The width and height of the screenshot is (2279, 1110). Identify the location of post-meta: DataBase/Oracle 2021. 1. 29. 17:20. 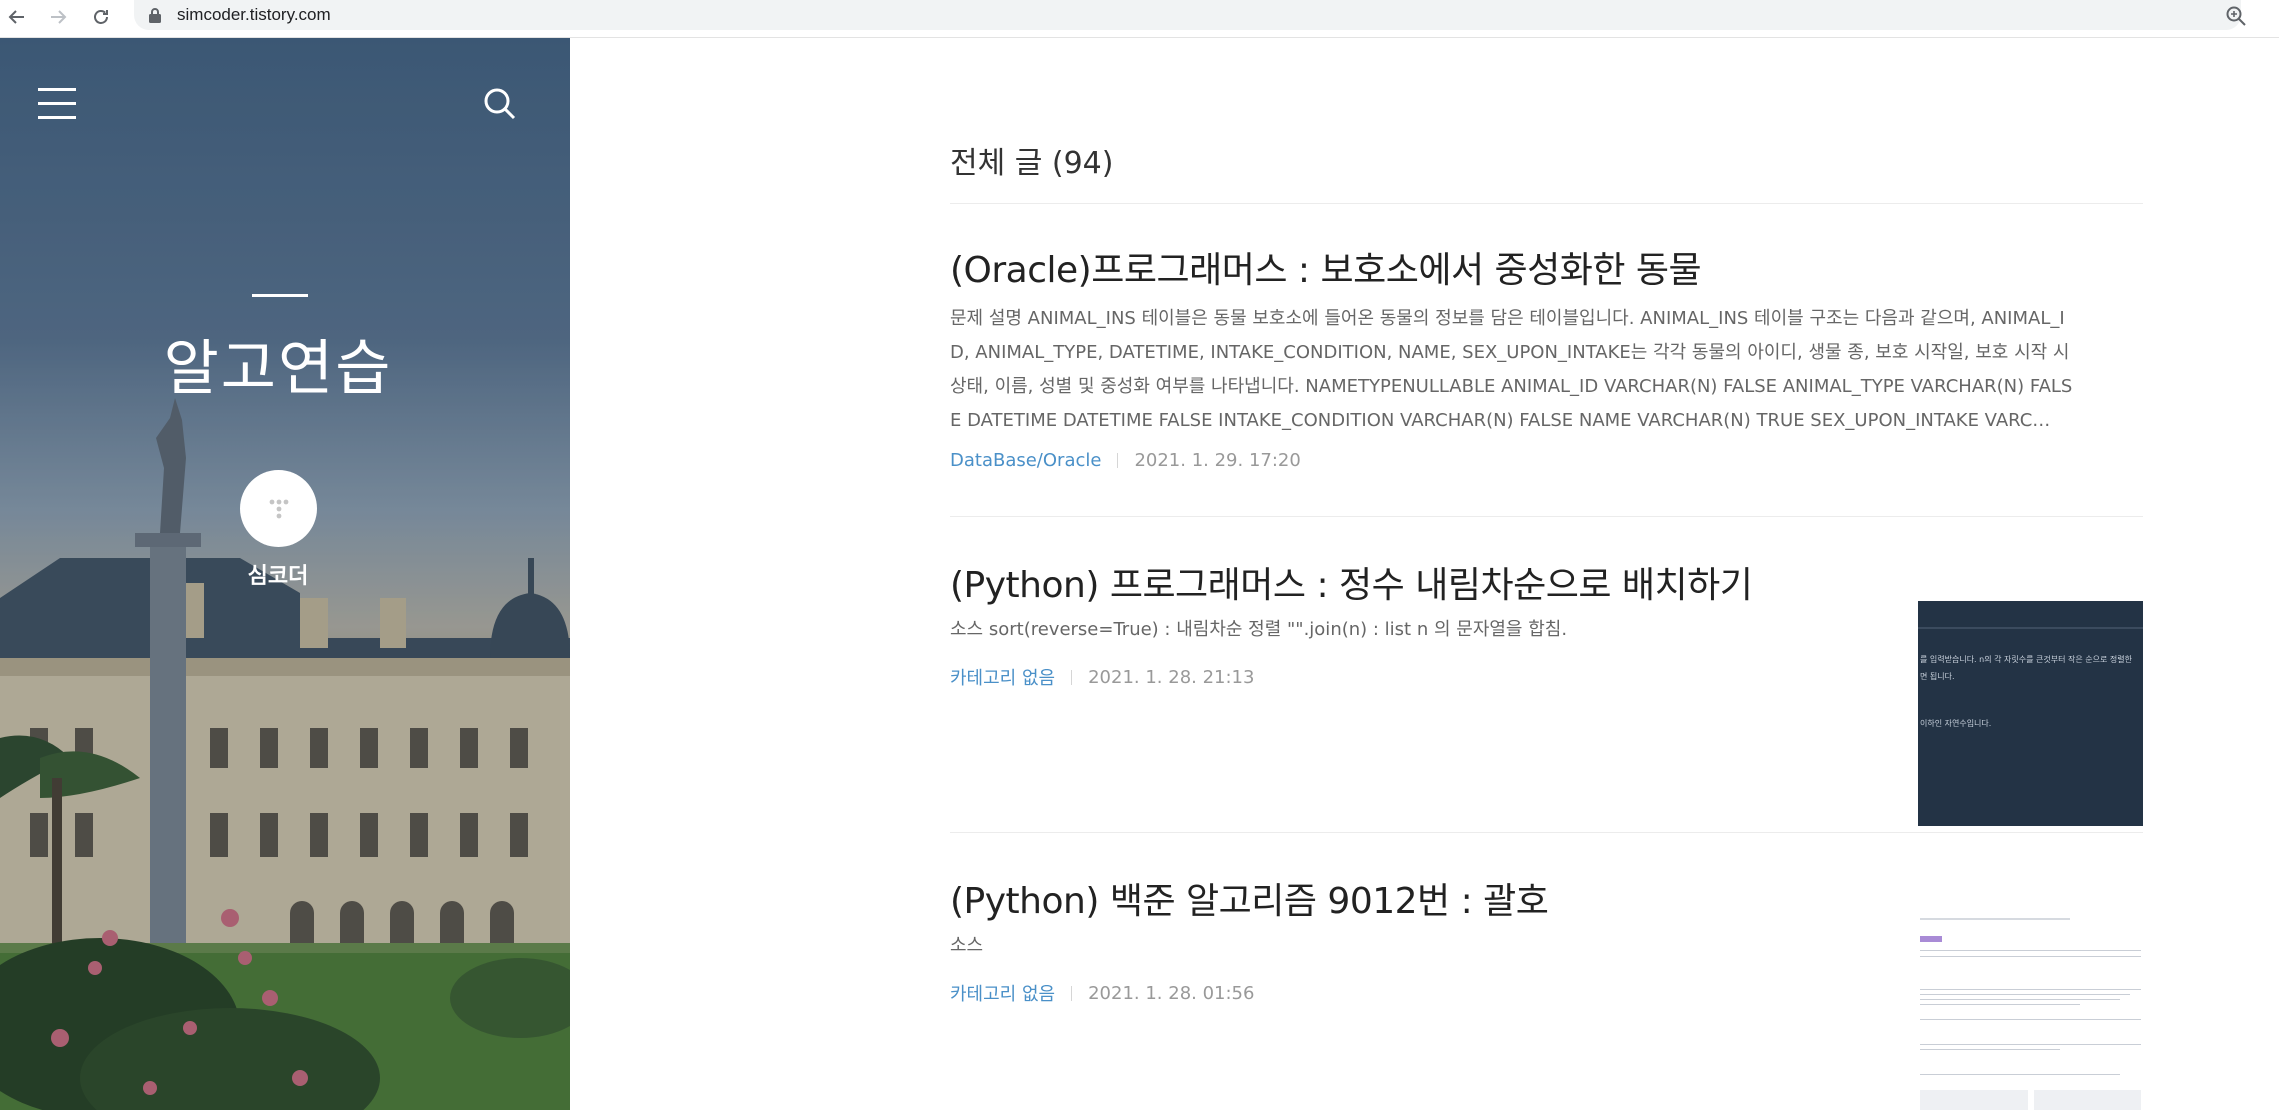
(1125, 460).